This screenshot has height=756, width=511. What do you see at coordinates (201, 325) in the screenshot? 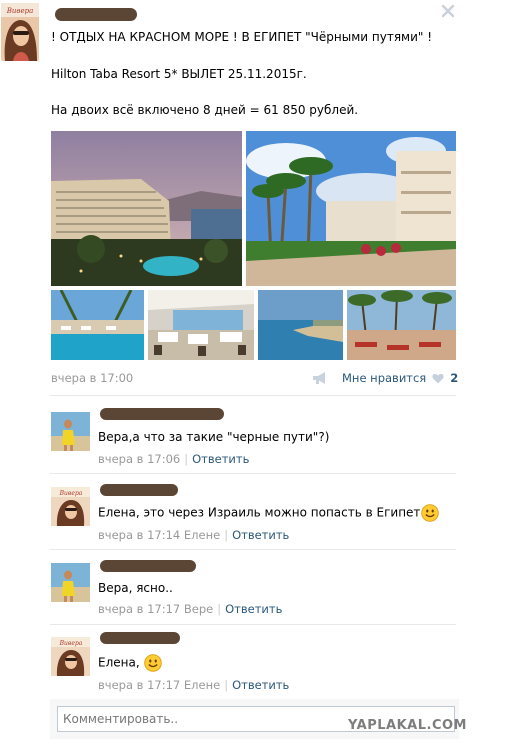
I see `restaurant-photo` at bounding box center [201, 325].